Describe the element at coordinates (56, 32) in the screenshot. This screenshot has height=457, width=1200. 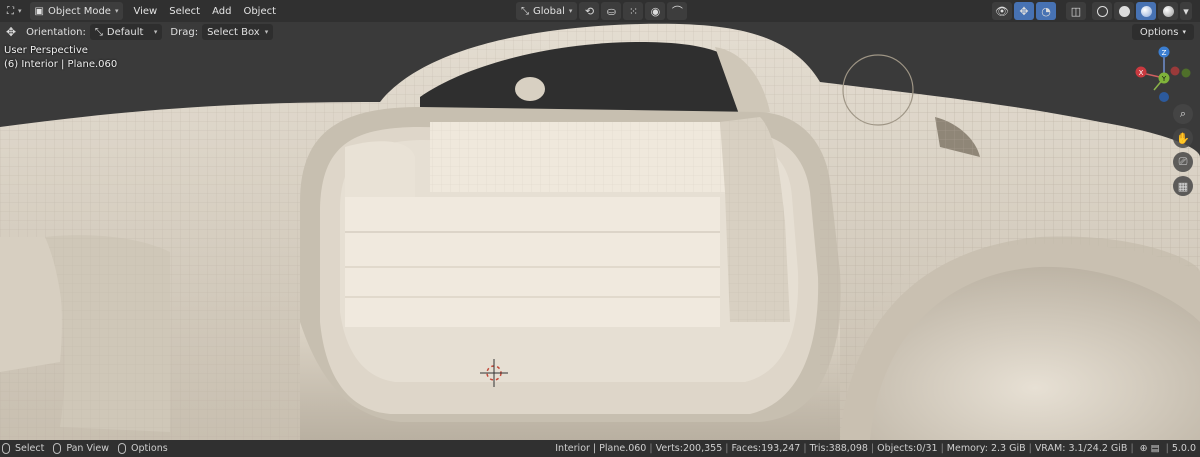
I see `orientation-label: Orientation:` at that location.